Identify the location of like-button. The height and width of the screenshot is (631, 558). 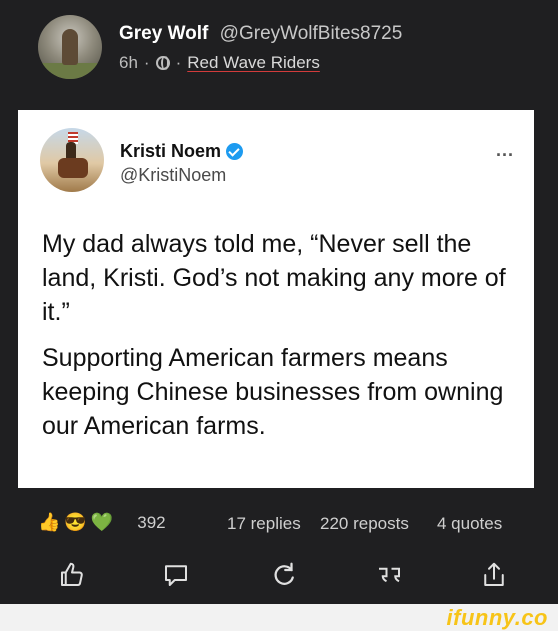
(72, 575).